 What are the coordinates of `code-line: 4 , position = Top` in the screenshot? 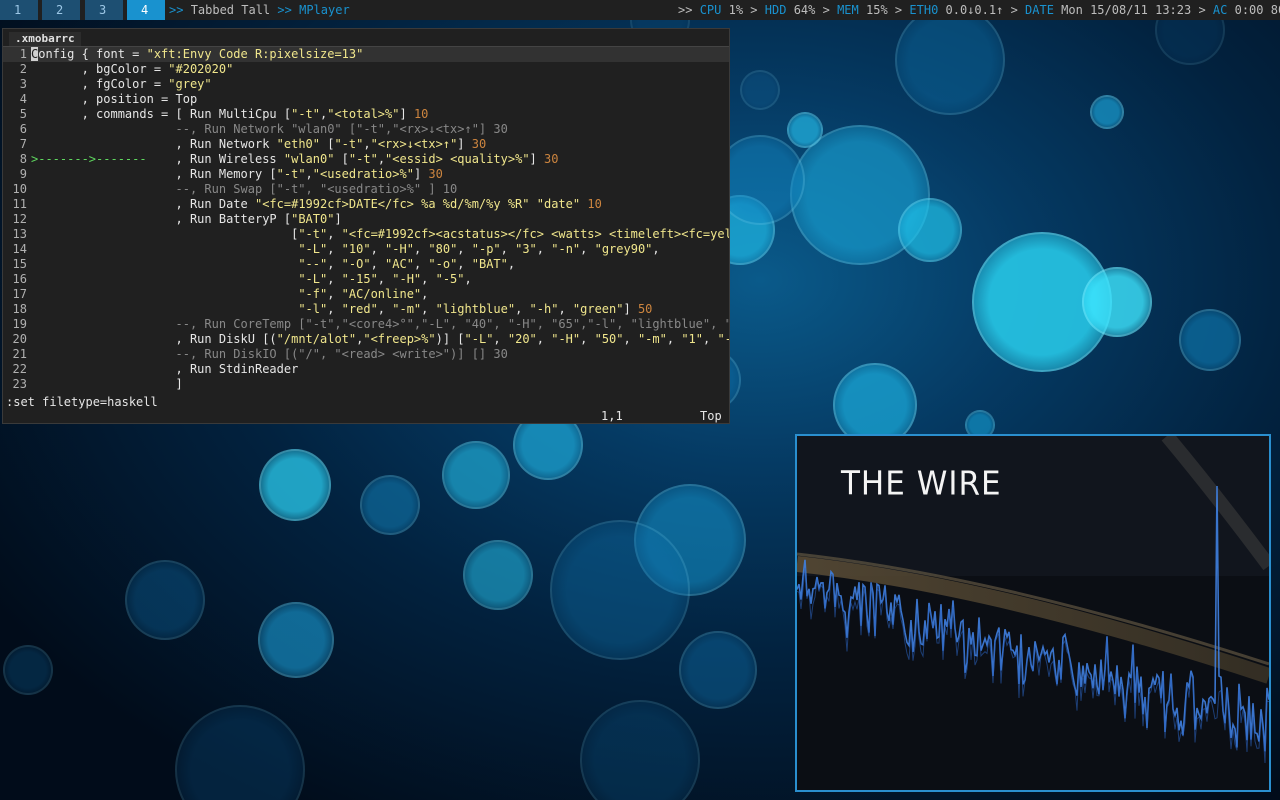 It's located at (366, 99).